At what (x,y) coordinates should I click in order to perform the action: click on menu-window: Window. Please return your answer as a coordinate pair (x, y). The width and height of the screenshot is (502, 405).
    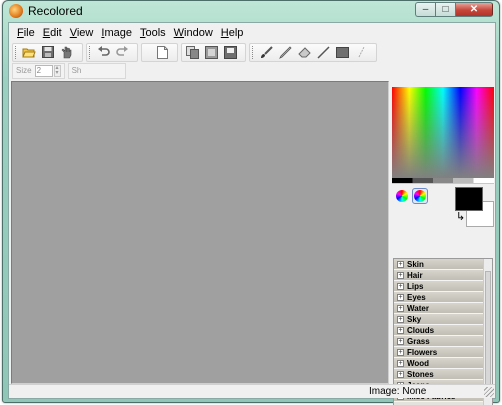
    Looking at the image, I should click on (193, 33).